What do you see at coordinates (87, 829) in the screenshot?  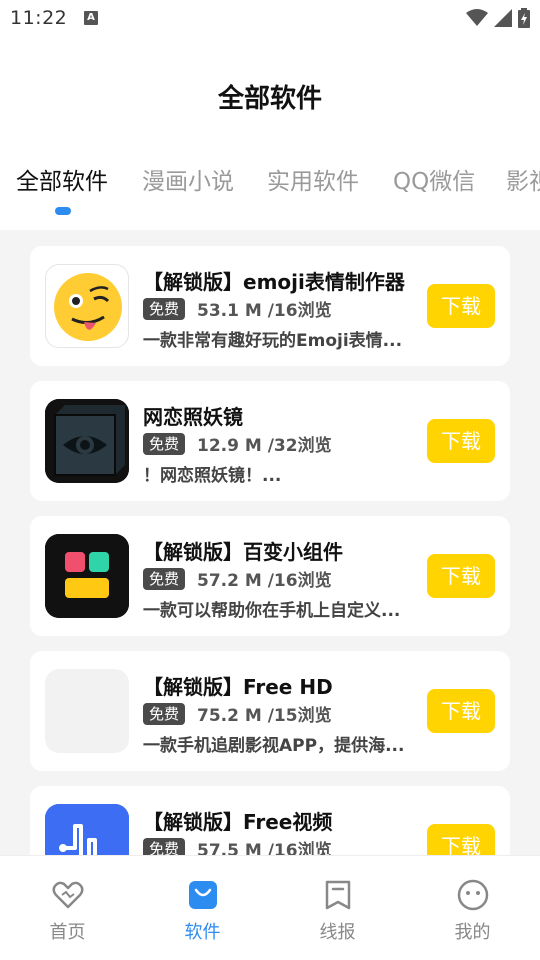 I see `music-wave-icon` at bounding box center [87, 829].